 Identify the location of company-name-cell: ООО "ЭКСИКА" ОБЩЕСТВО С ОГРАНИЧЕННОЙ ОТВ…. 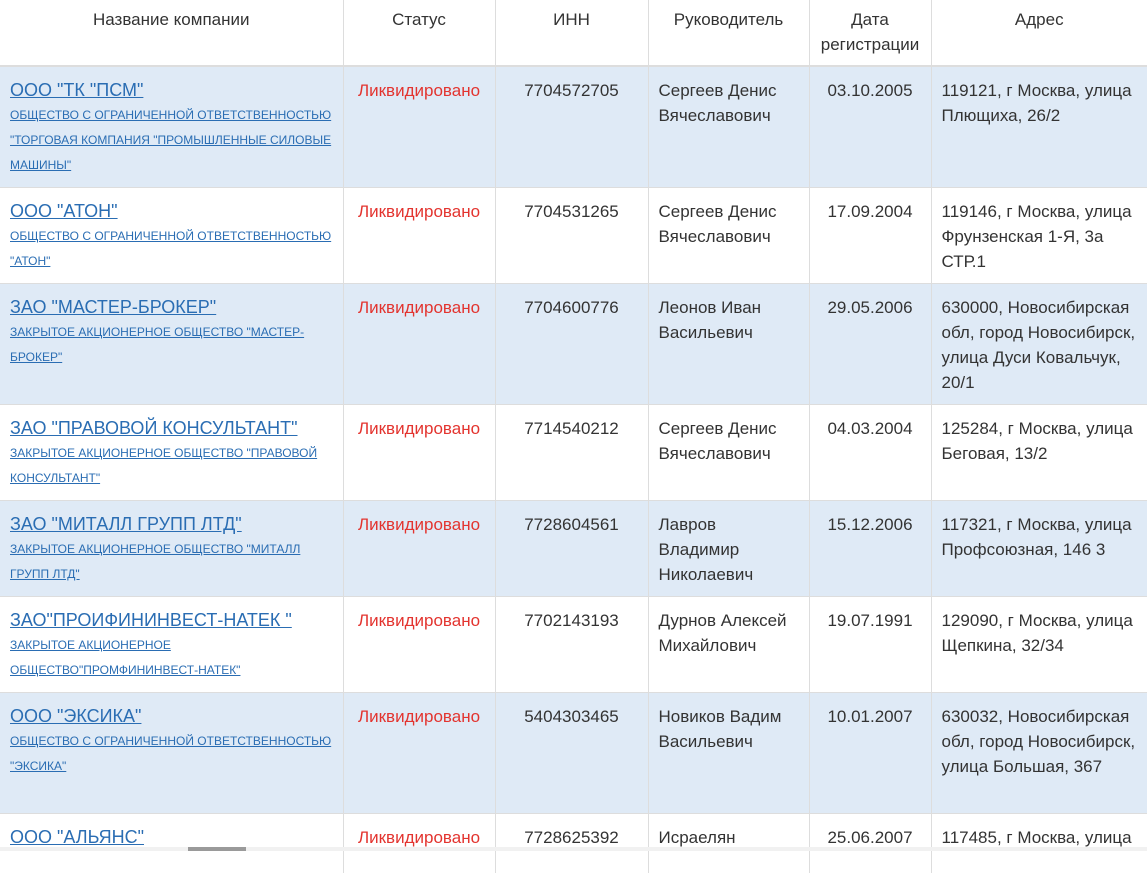
(172, 752).